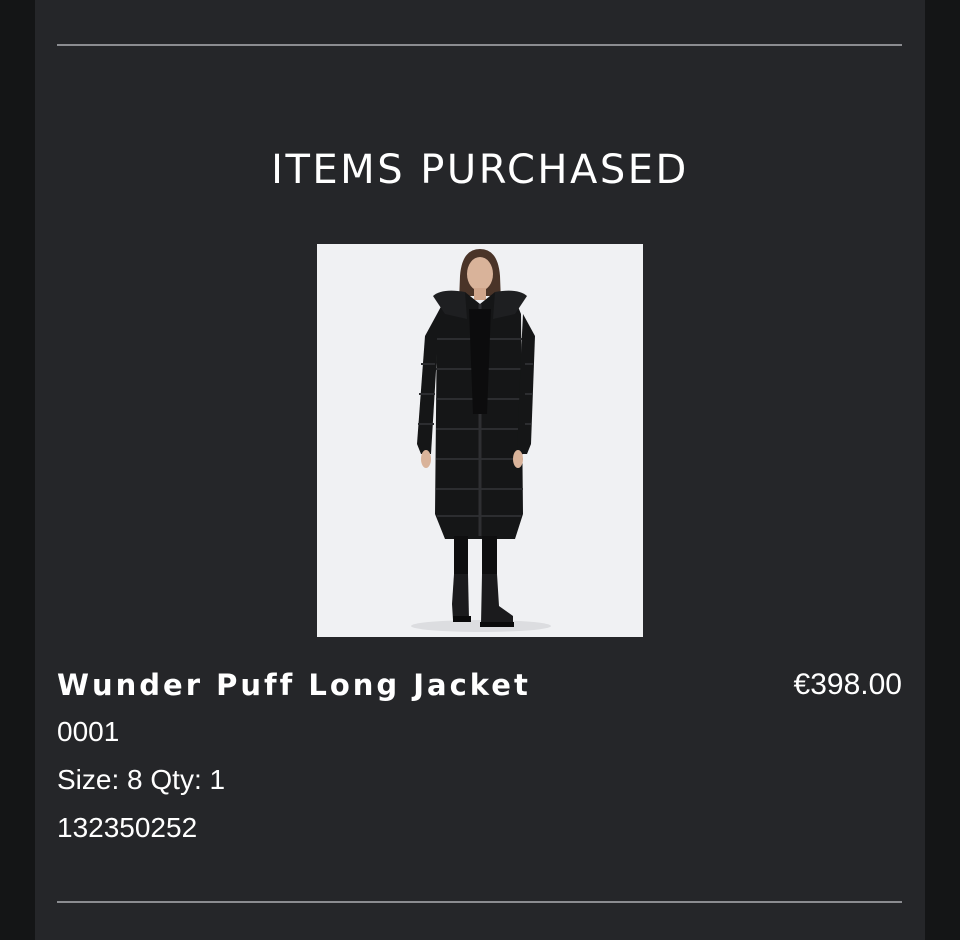 The image size is (960, 940). I want to click on size-qty-line: Size: 8 Qty: 1, so click(141, 780).